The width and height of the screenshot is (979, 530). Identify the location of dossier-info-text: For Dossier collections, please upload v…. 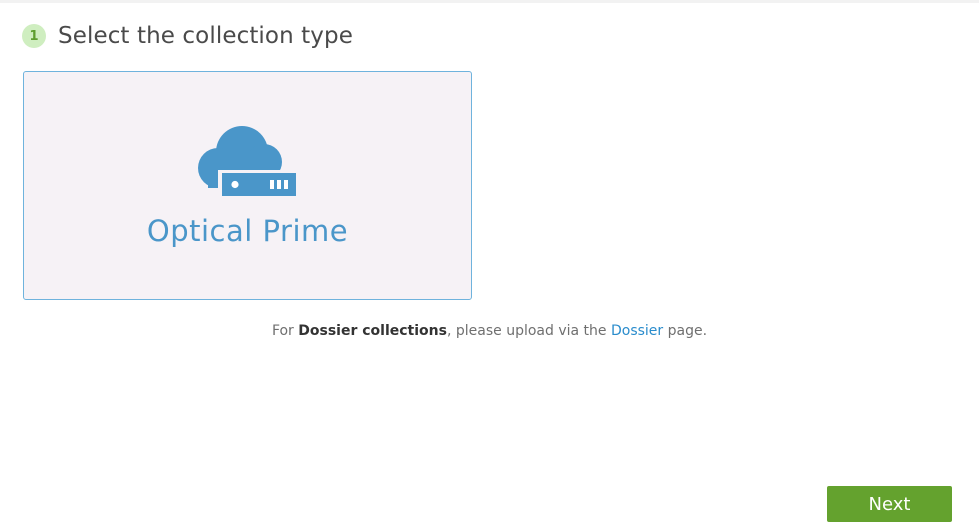
(489, 331).